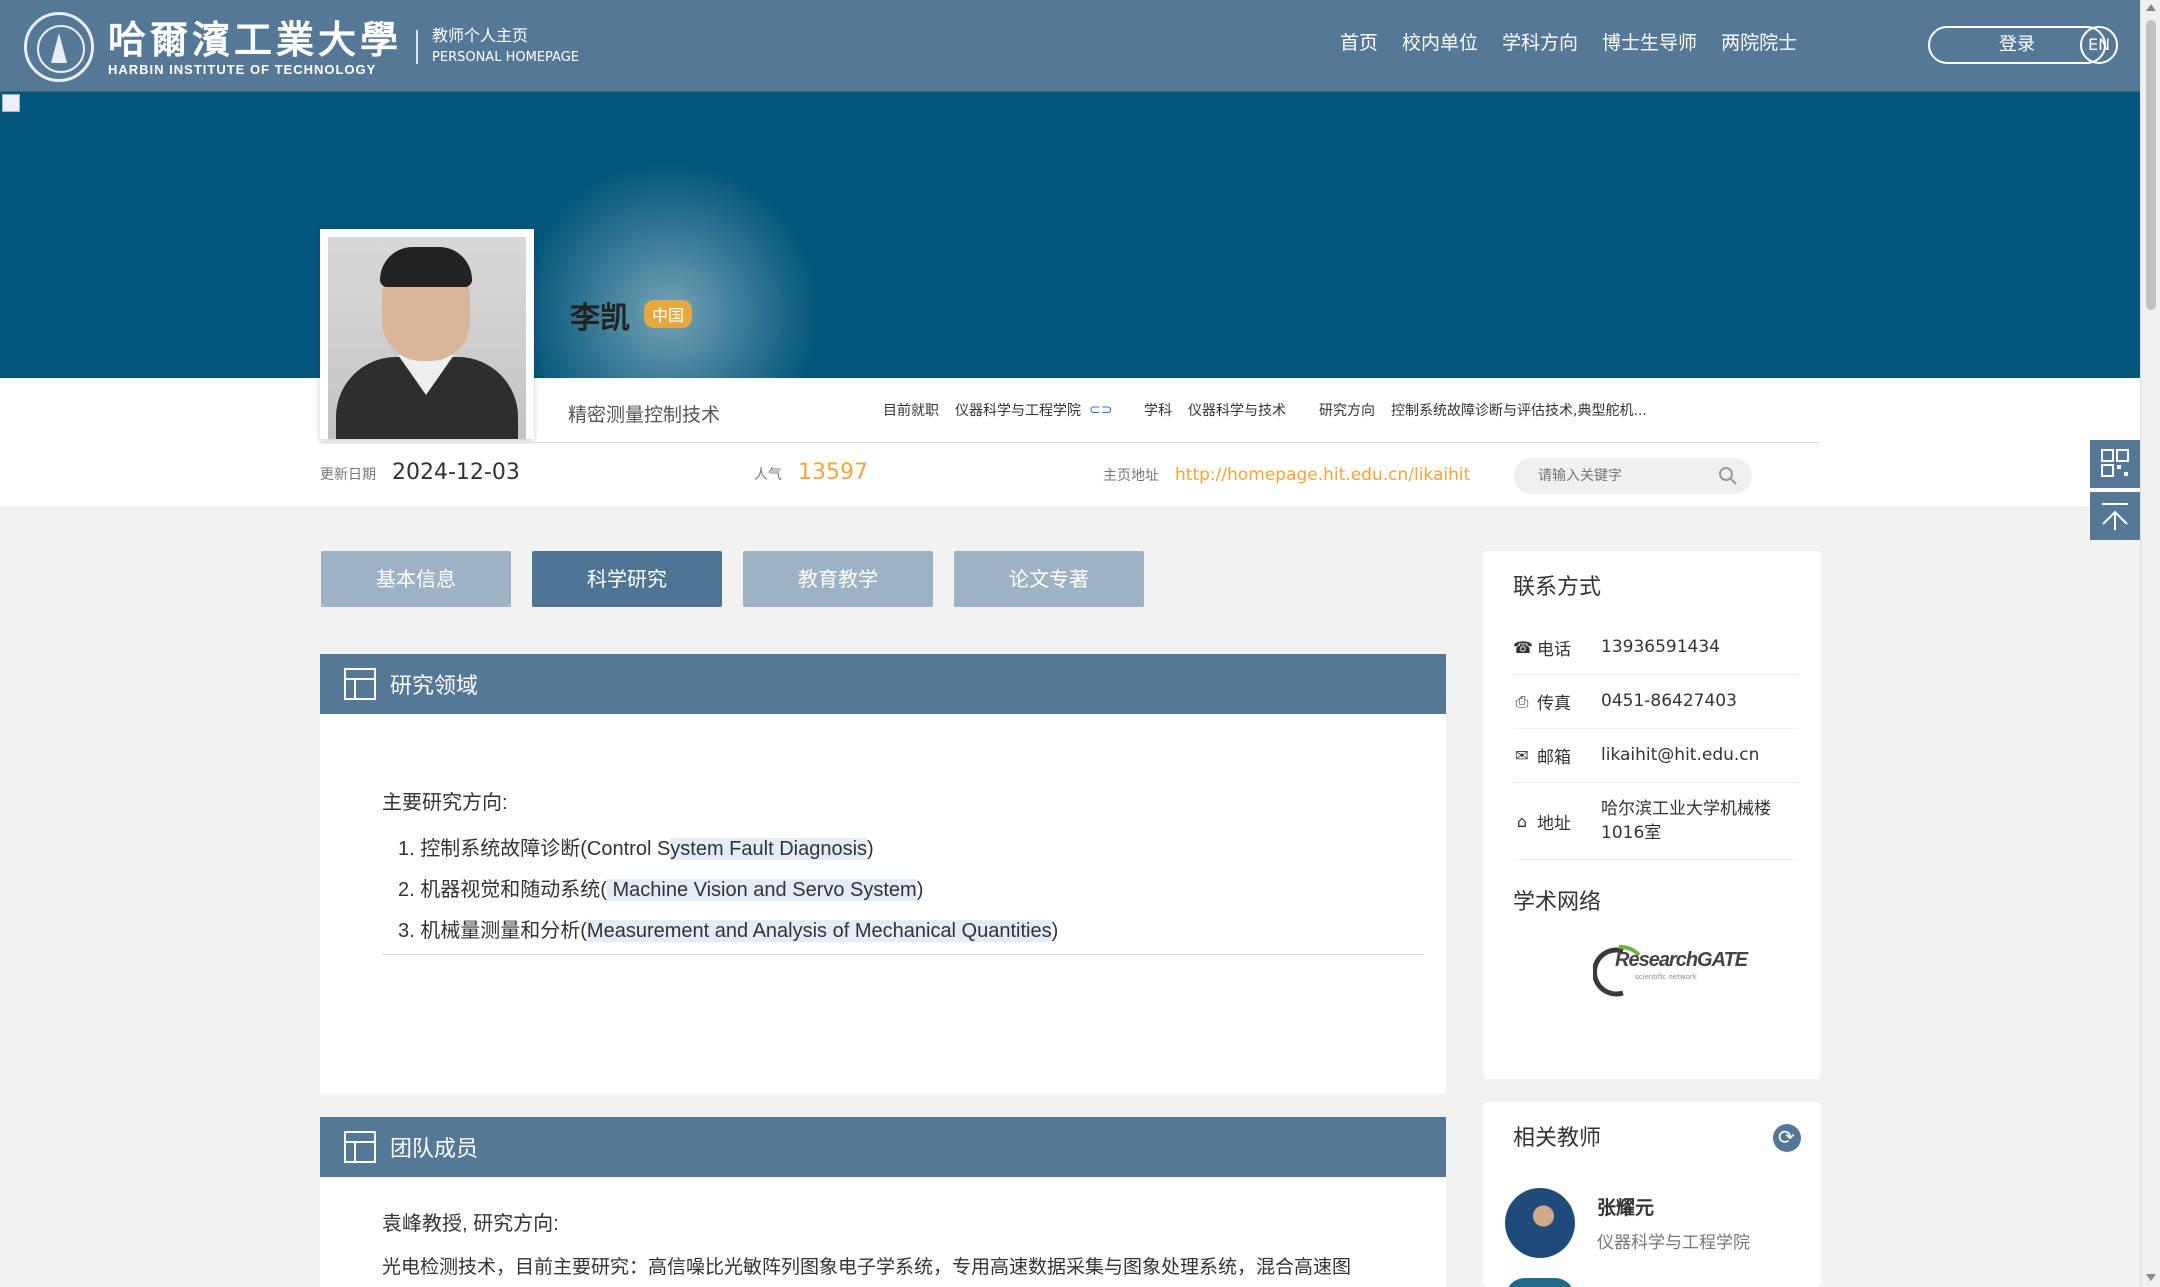  What do you see at coordinates (456, 472) in the screenshot?
I see `update-date-value: 2024-12-03` at bounding box center [456, 472].